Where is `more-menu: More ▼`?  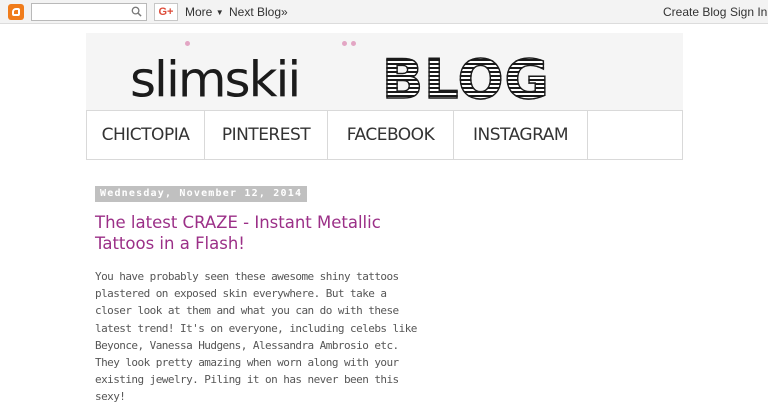 more-menu: More ▼ is located at coordinates (204, 12).